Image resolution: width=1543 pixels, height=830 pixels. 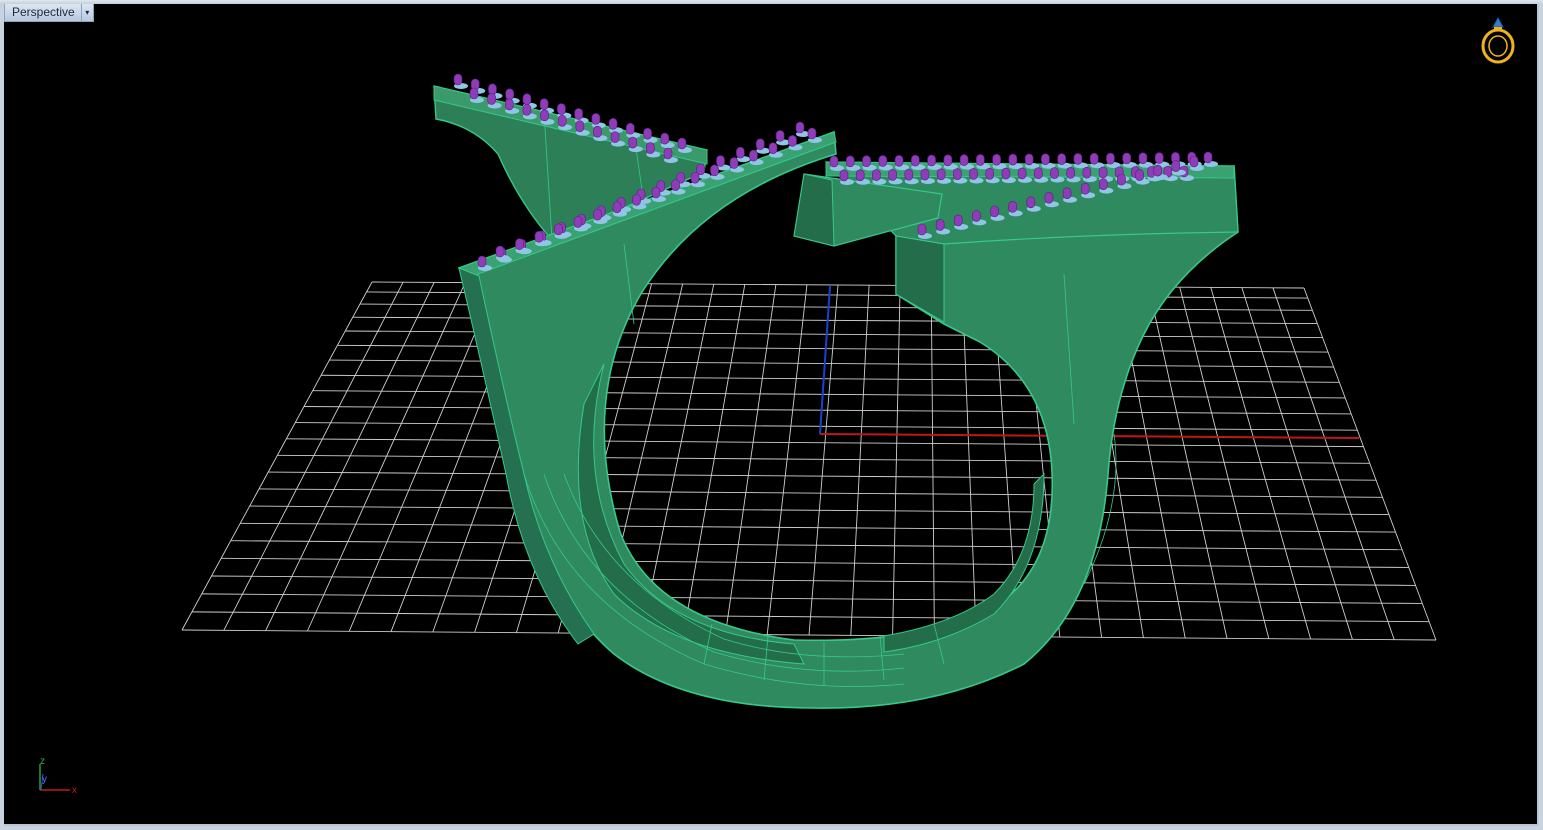 I want to click on viewport-menu-arrow: ▾, so click(x=87, y=13).